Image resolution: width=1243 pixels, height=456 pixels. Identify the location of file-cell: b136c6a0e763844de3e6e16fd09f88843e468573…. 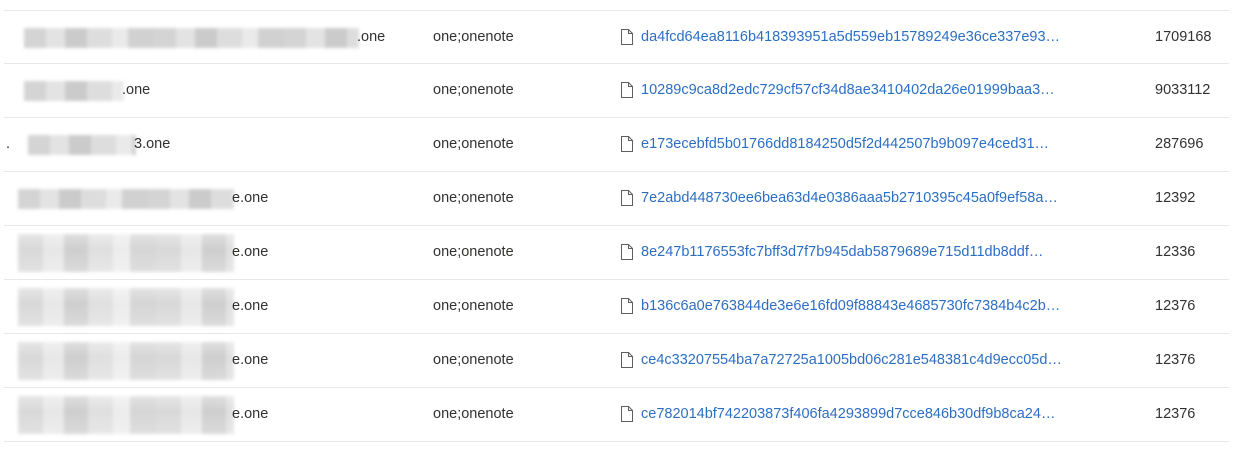
(886, 306).